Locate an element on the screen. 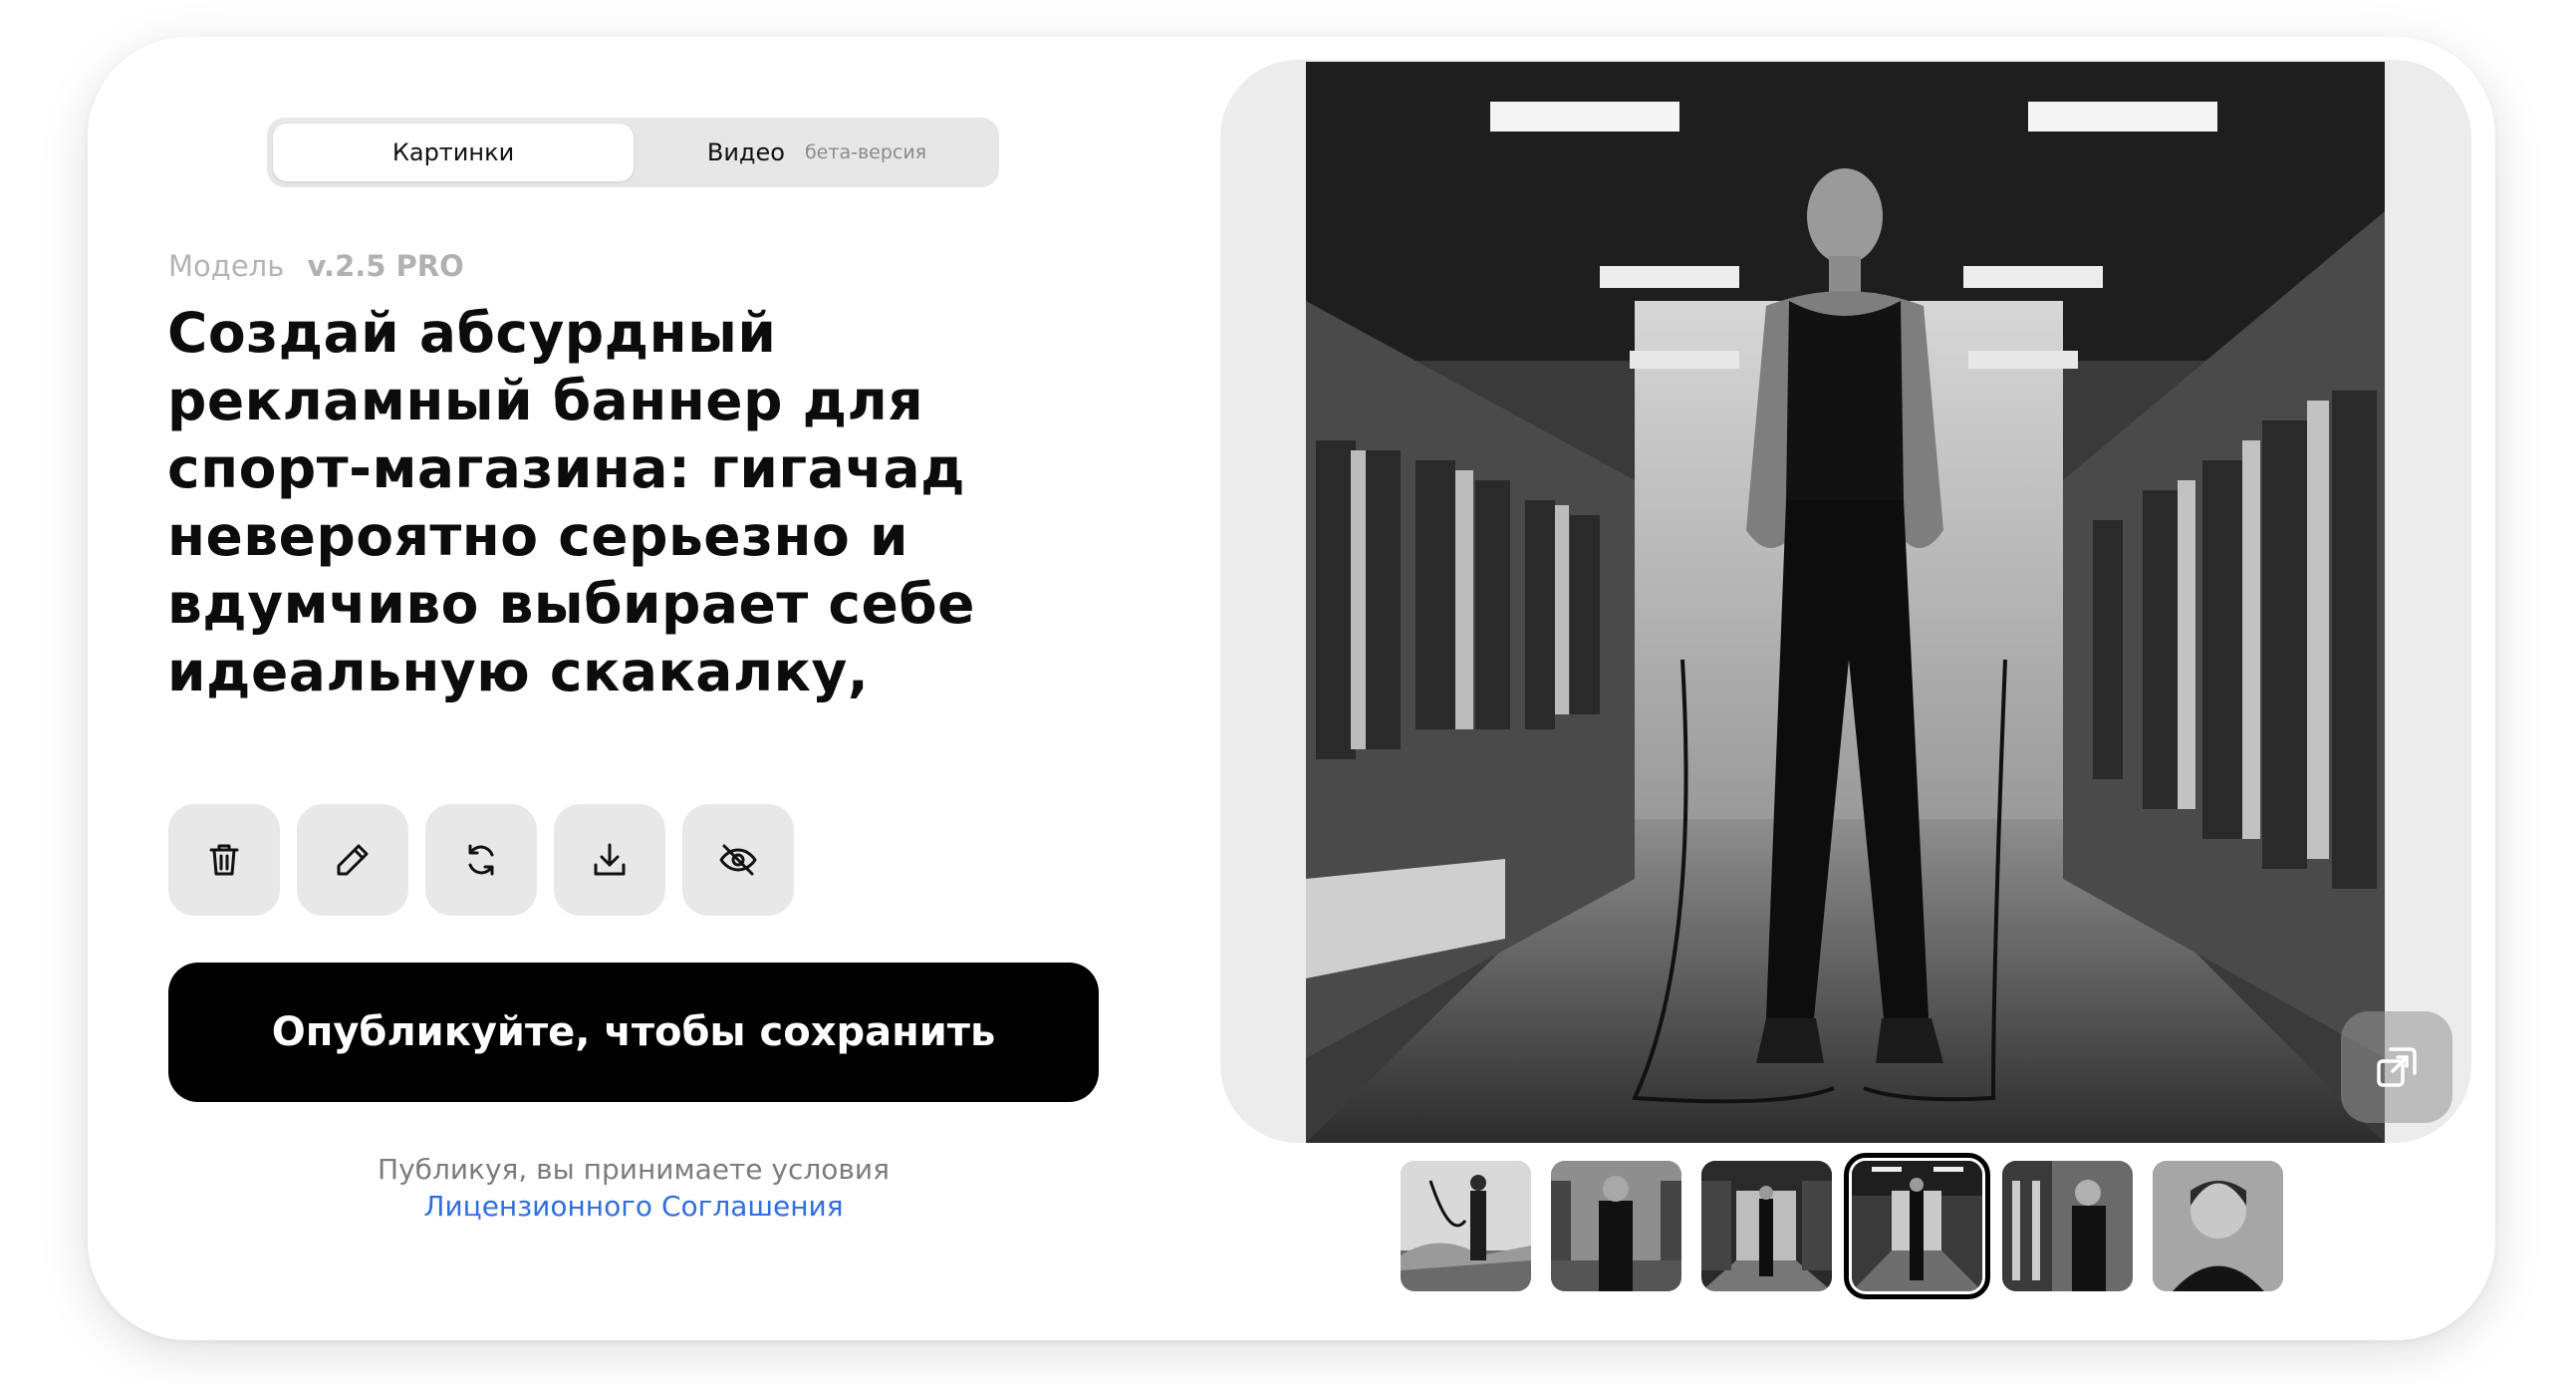  tab-images: Картинки is located at coordinates (453, 152).